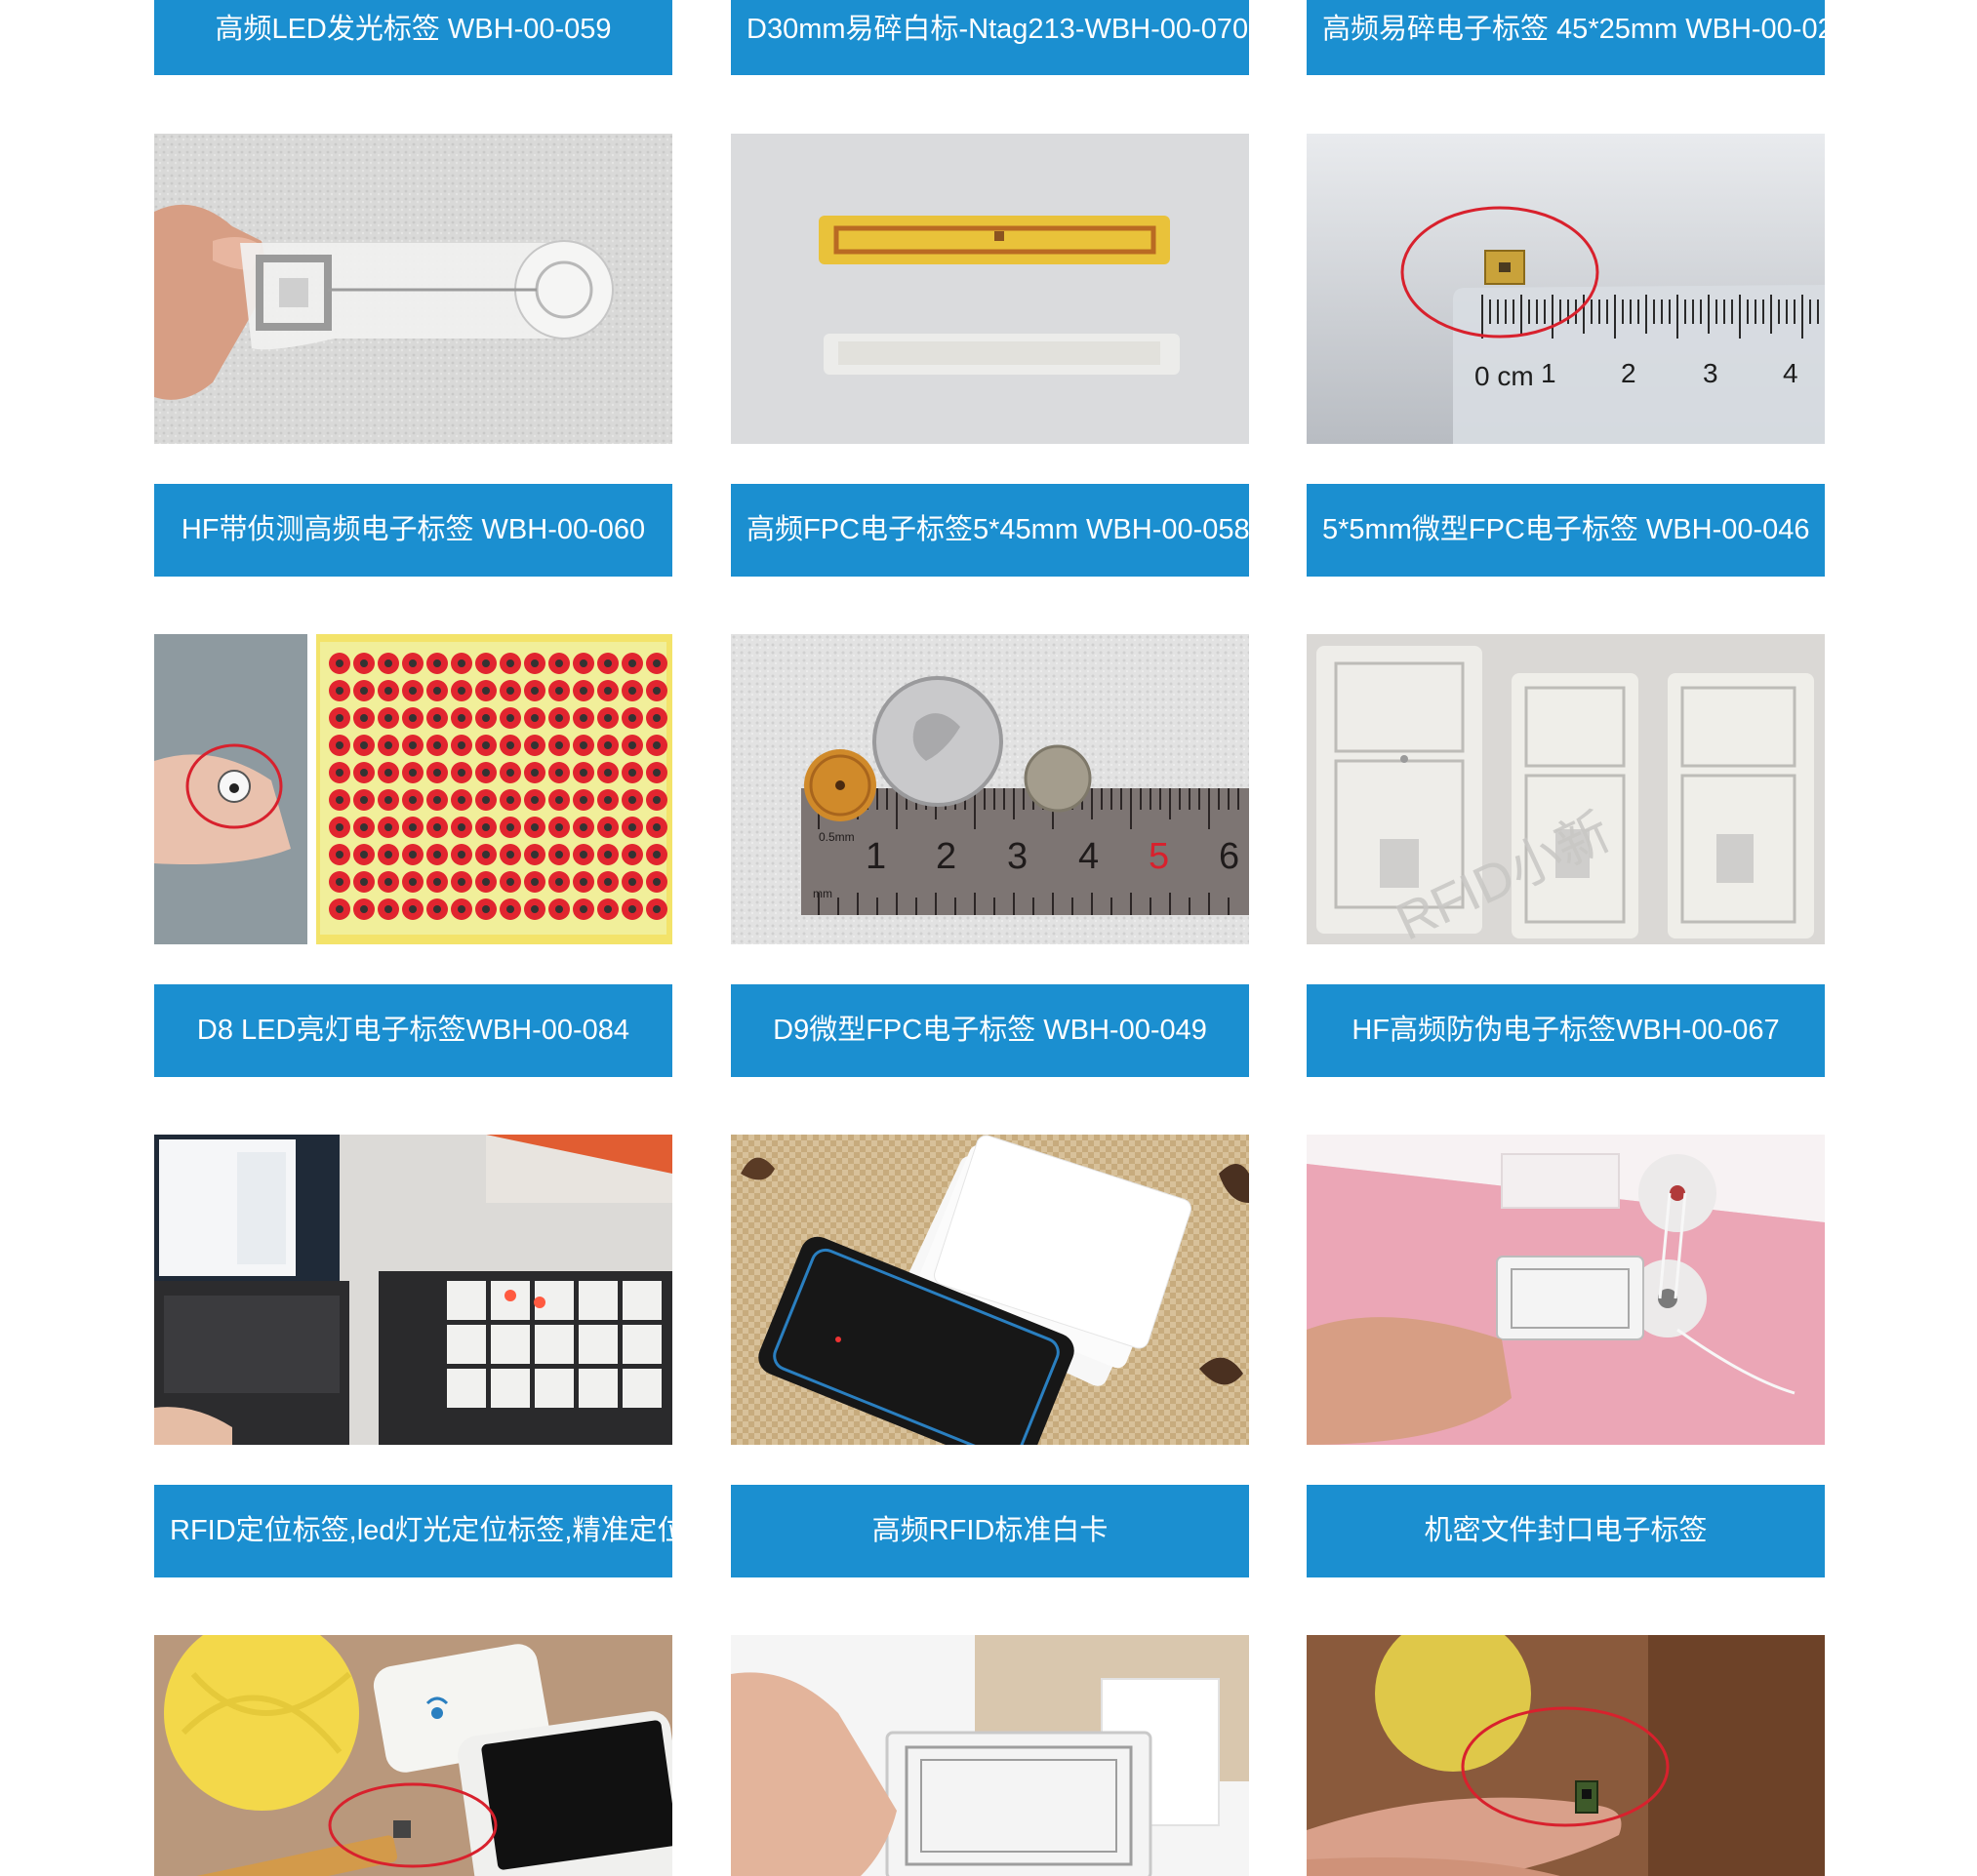 The width and height of the screenshot is (1977, 1876). What do you see at coordinates (1566, 1030) in the screenshot?
I see `product-label: HF高频防伪电子标签WBH-00-067` at bounding box center [1566, 1030].